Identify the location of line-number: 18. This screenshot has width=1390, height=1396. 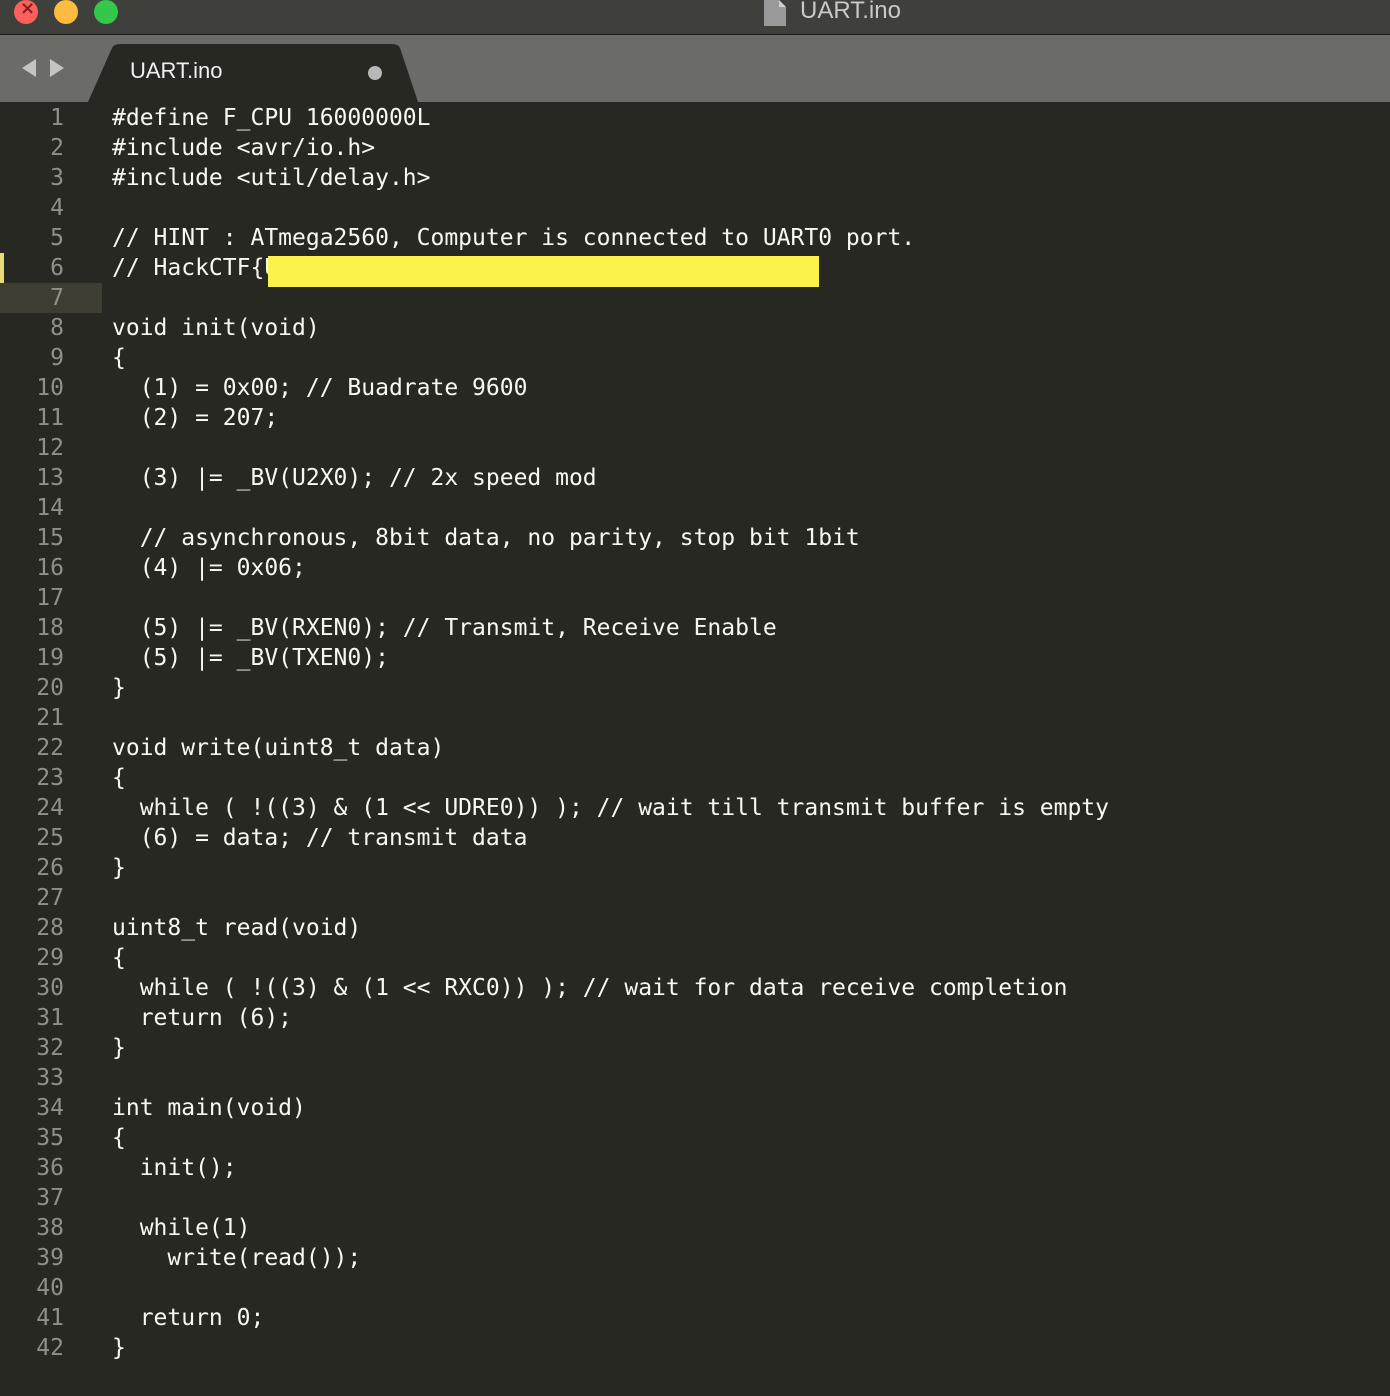
(50, 628).